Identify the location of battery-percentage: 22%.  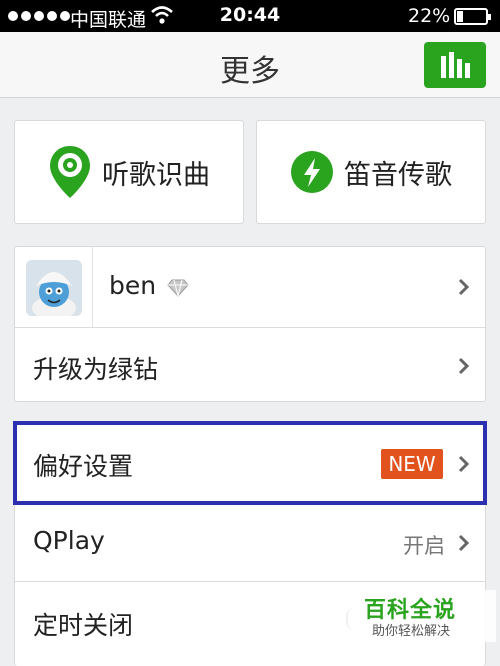
(429, 16).